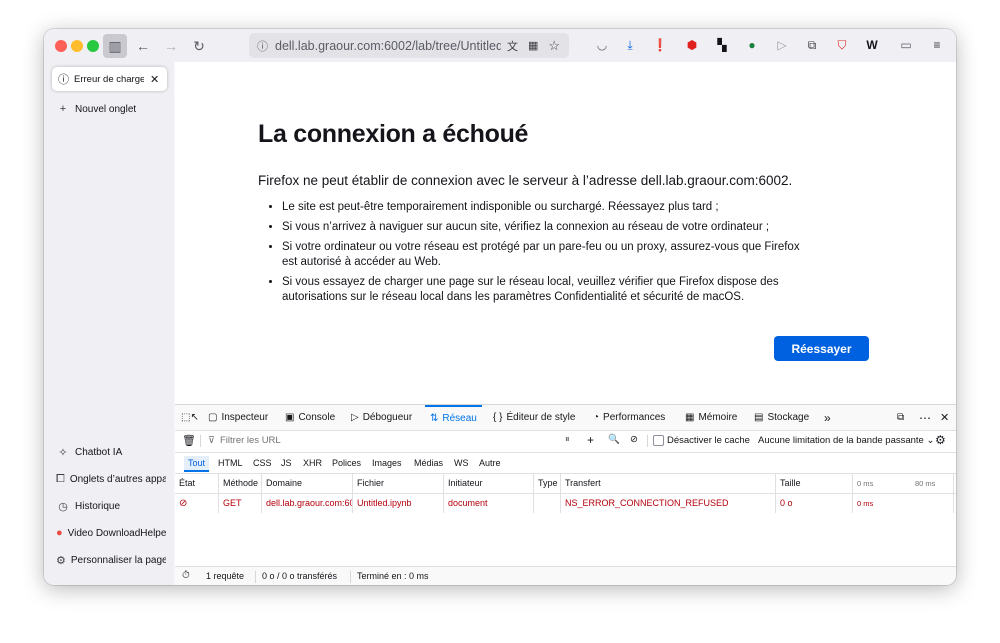  What do you see at coordinates (534, 417) in the screenshot?
I see `tab-style-editor: { } Éditeur de style` at bounding box center [534, 417].